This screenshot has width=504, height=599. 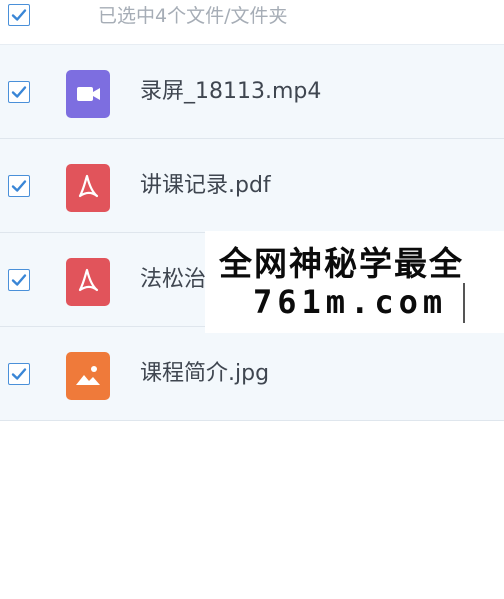 I want to click on select-all-checkbox, so click(x=19, y=15).